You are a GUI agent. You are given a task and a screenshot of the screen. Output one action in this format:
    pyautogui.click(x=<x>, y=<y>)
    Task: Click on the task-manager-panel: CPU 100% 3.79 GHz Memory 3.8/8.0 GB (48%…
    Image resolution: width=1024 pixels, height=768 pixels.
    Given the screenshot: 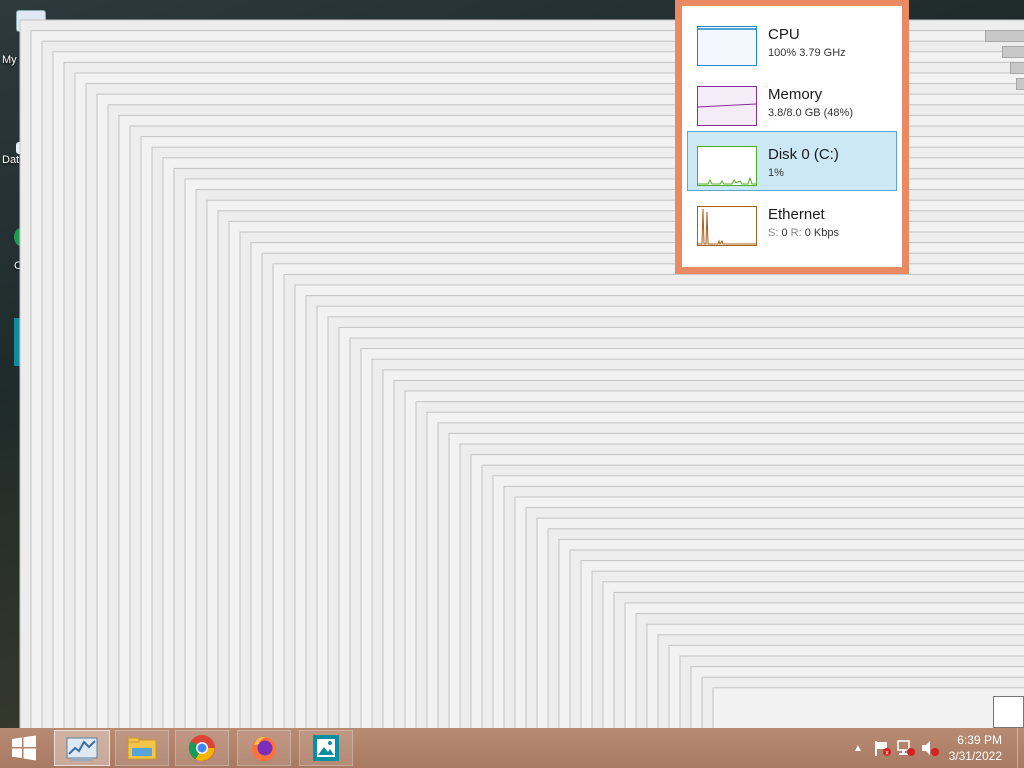 What is the action you would take?
    pyautogui.click(x=792, y=136)
    